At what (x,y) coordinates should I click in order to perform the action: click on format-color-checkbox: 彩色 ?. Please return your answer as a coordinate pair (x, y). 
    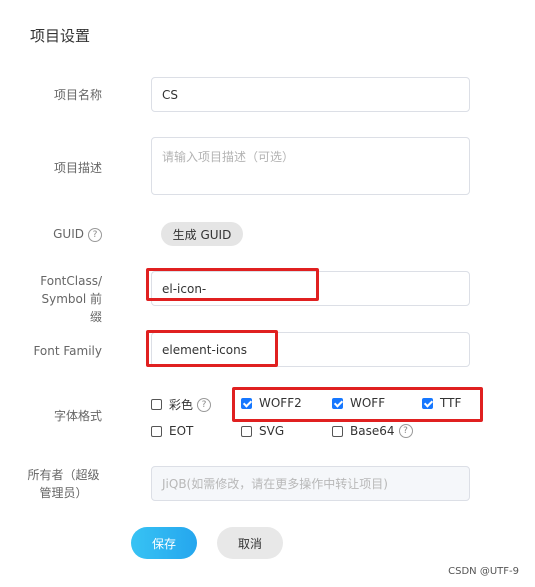
    Looking at the image, I should click on (181, 404).